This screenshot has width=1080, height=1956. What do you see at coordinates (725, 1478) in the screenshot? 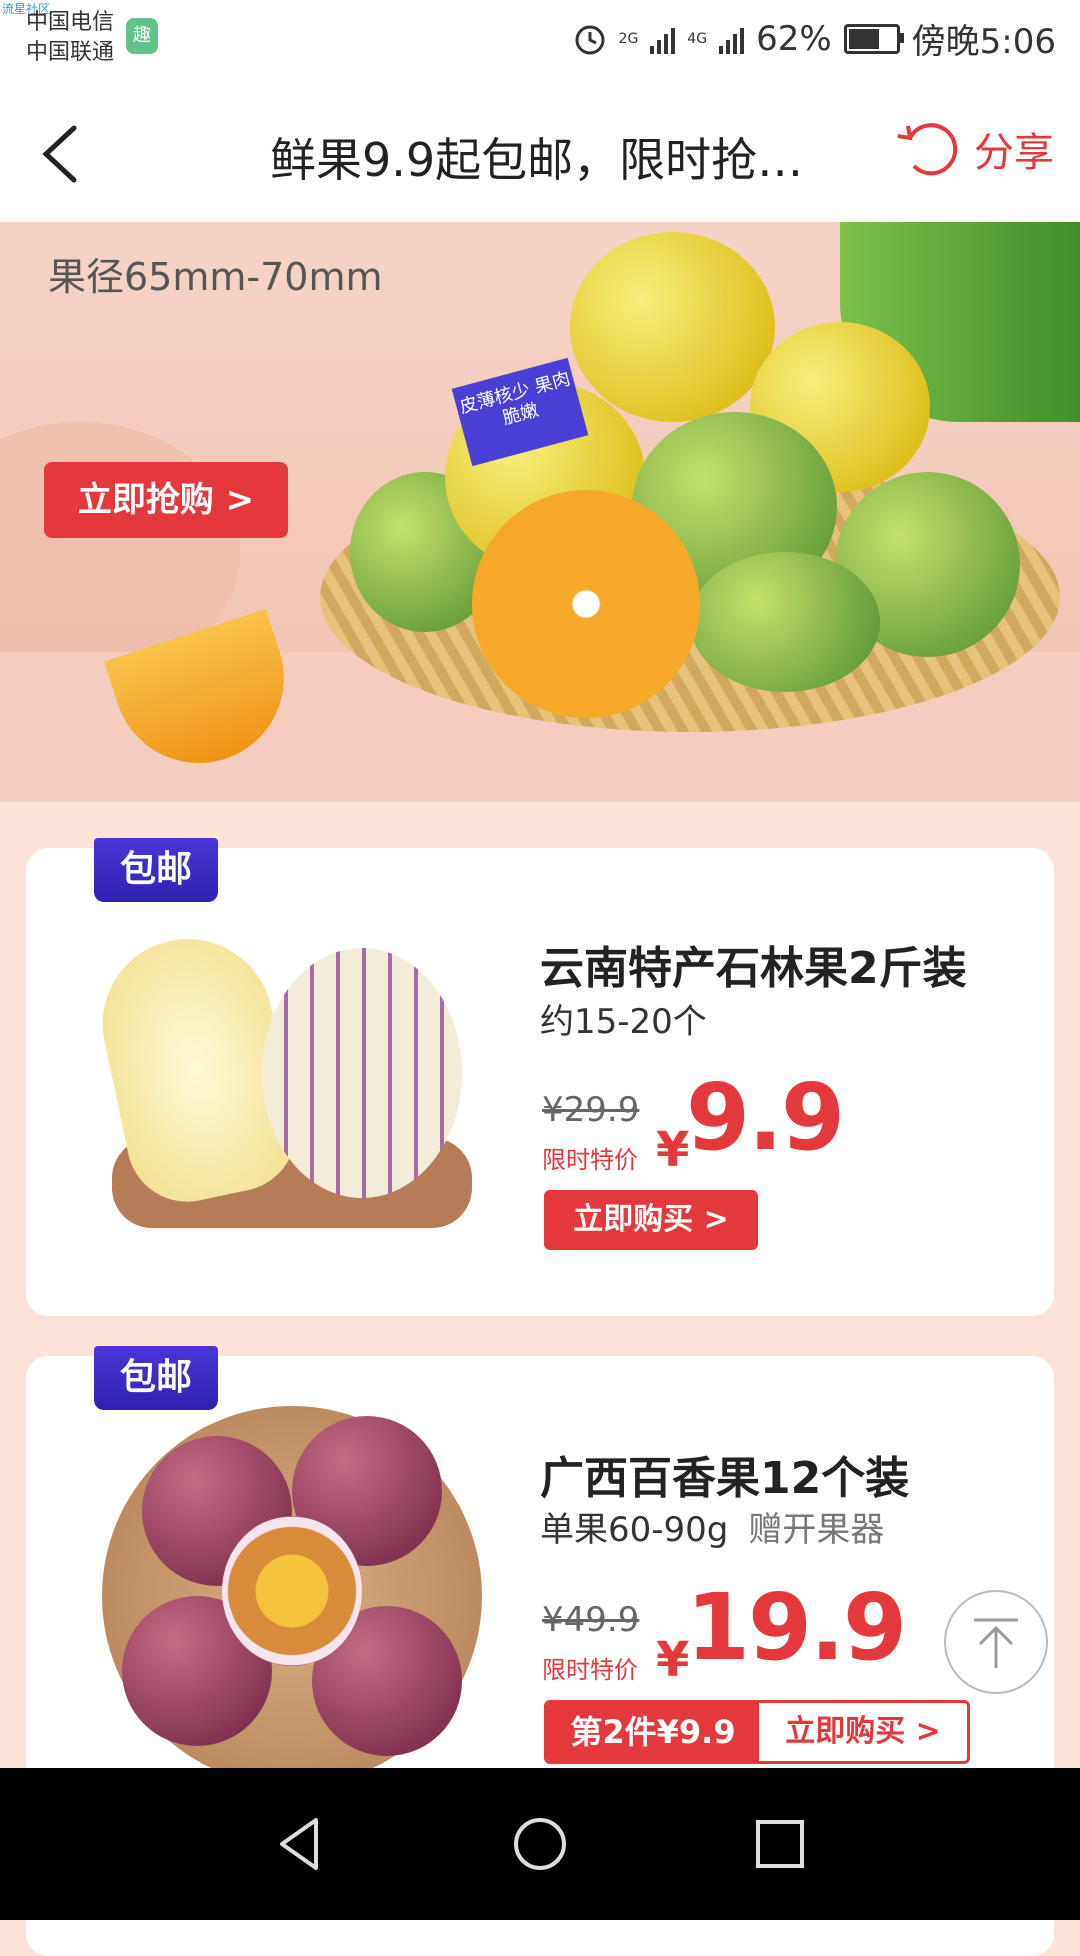
I see `product-name: 广西百香果12个装` at bounding box center [725, 1478].